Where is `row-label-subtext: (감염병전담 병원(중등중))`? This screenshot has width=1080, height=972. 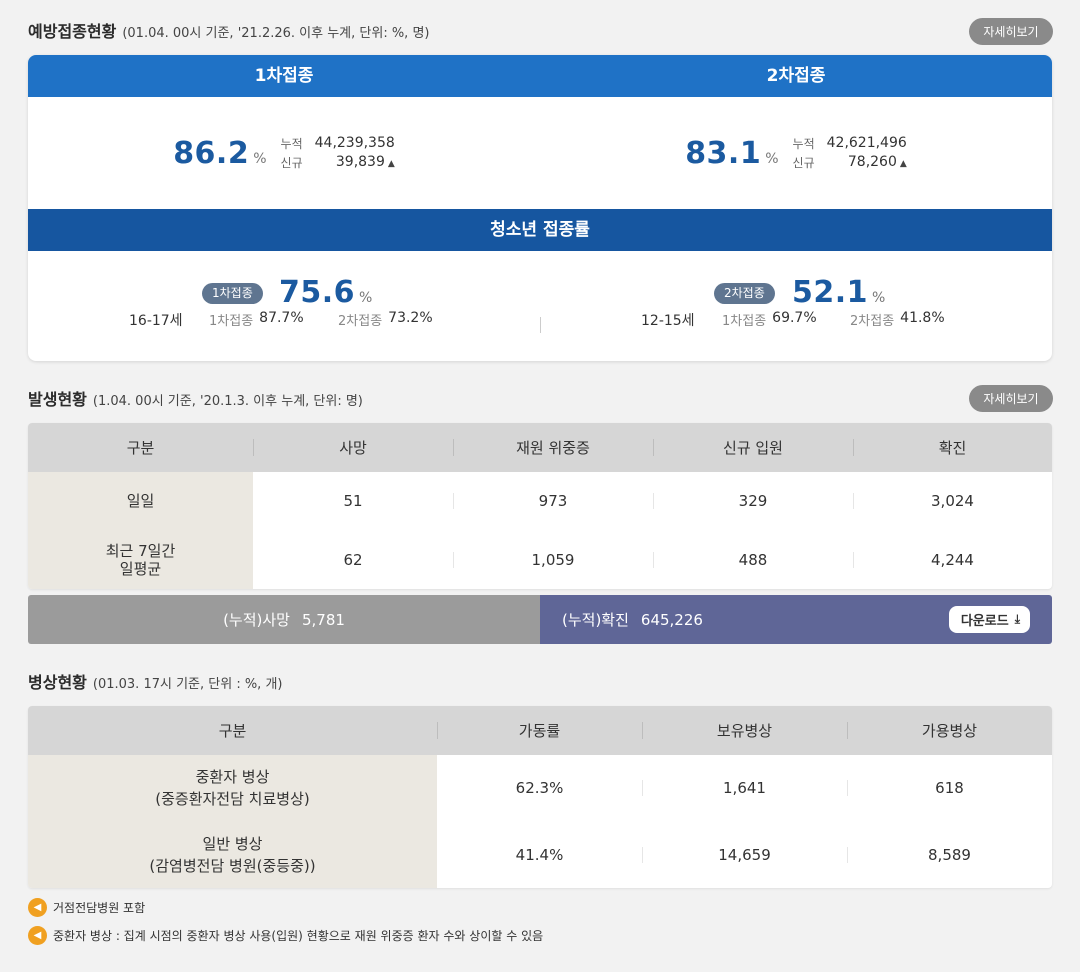
row-label-subtext: (감염병전담 병원(중등중)) is located at coordinates (232, 865).